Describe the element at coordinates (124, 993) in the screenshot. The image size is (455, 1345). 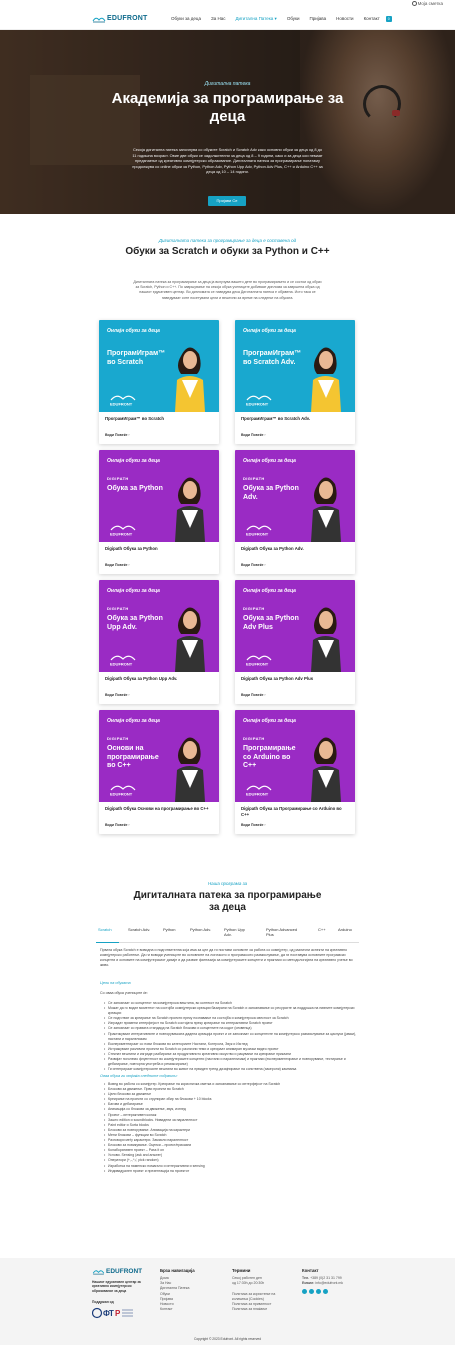
I see `goals-lead: Со оваа обука учениците ќе:` at that location.